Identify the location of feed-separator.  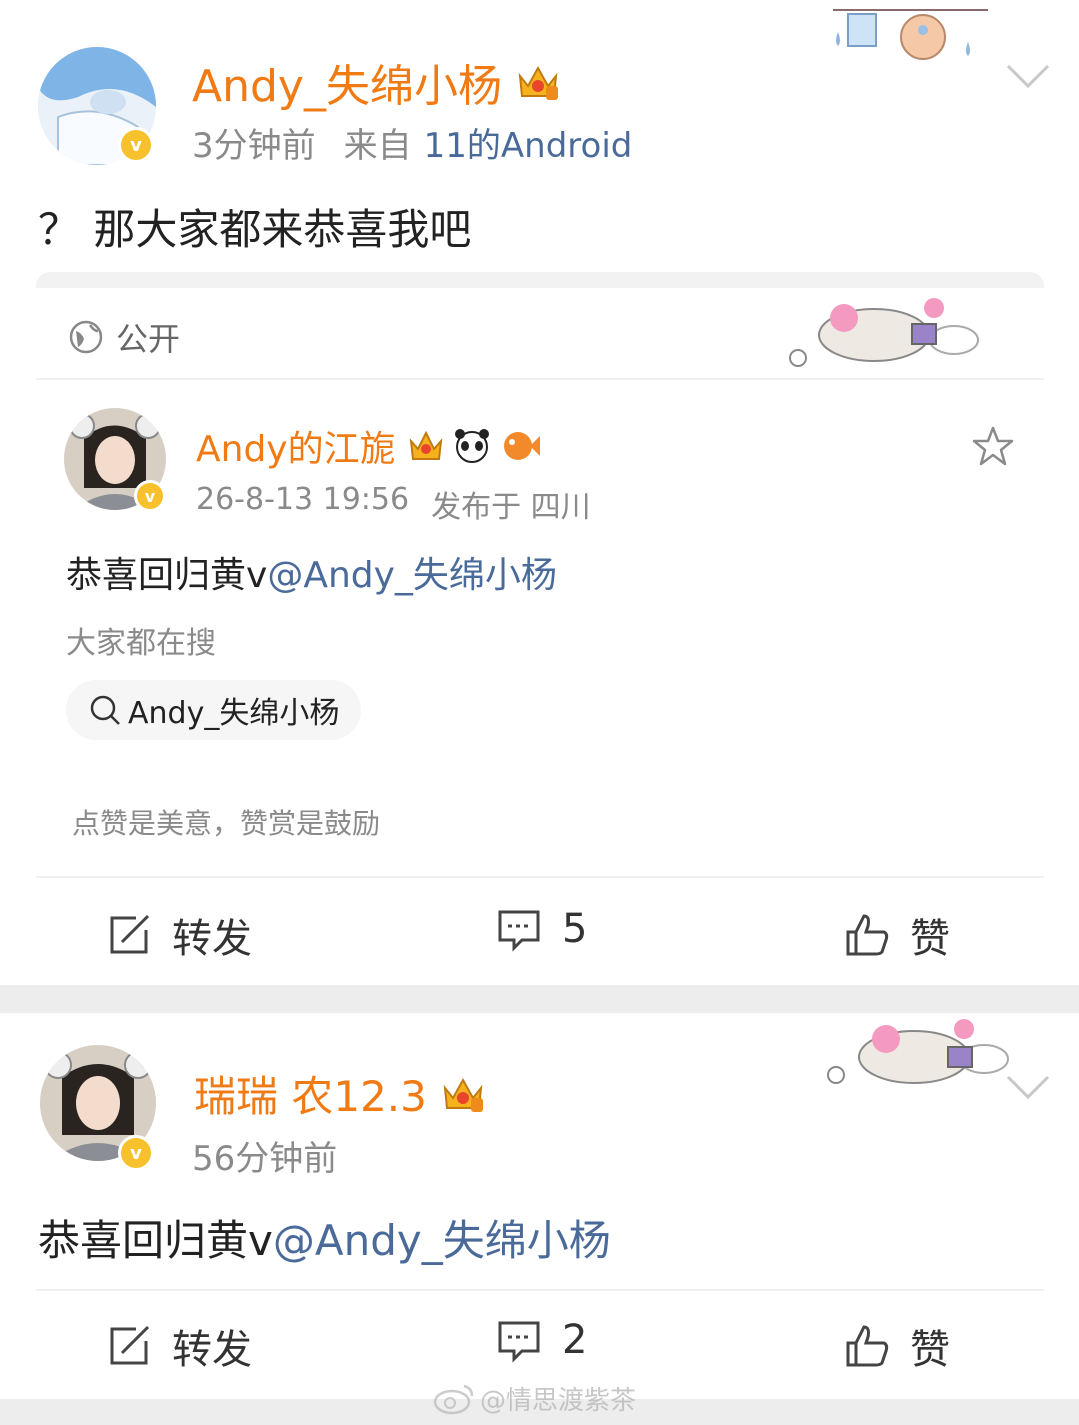
(539, 999).